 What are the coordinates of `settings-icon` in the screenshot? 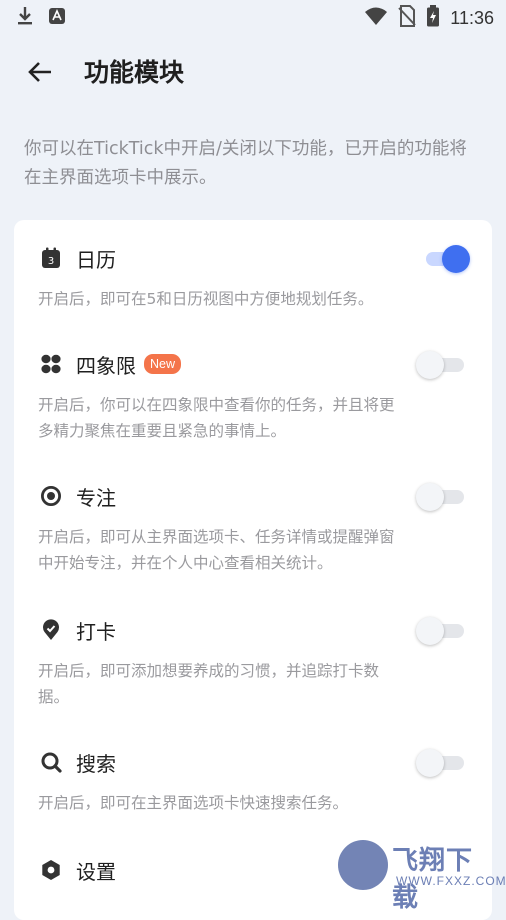 It's located at (51, 870).